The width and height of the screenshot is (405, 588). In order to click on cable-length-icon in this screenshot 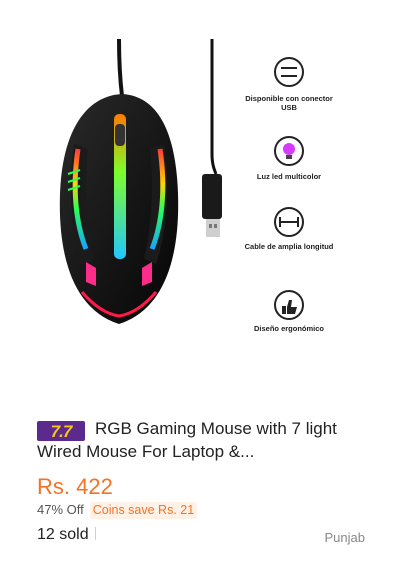, I will do `click(289, 222)`.